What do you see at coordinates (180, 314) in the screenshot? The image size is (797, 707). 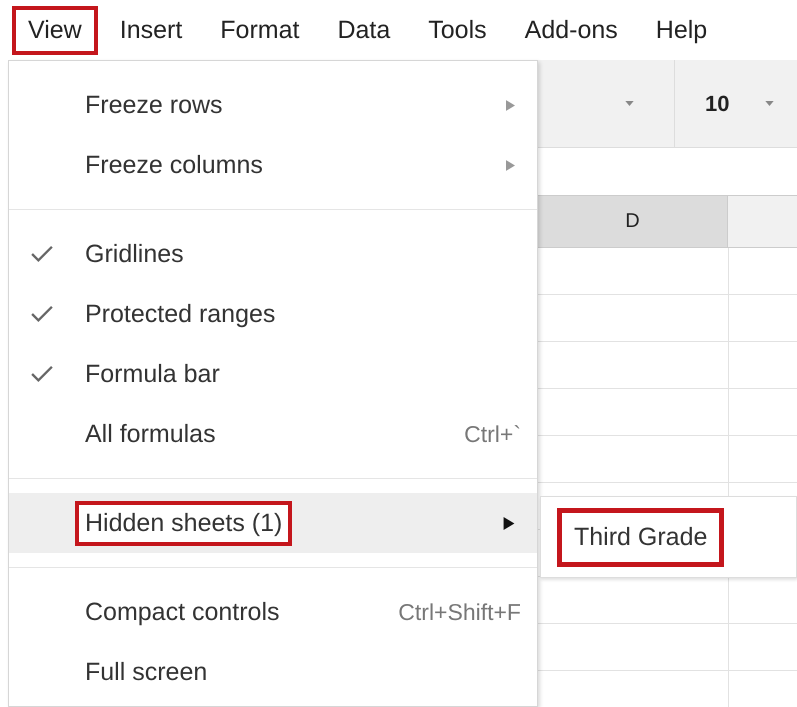 I see `menu-item-label: Protected ranges` at bounding box center [180, 314].